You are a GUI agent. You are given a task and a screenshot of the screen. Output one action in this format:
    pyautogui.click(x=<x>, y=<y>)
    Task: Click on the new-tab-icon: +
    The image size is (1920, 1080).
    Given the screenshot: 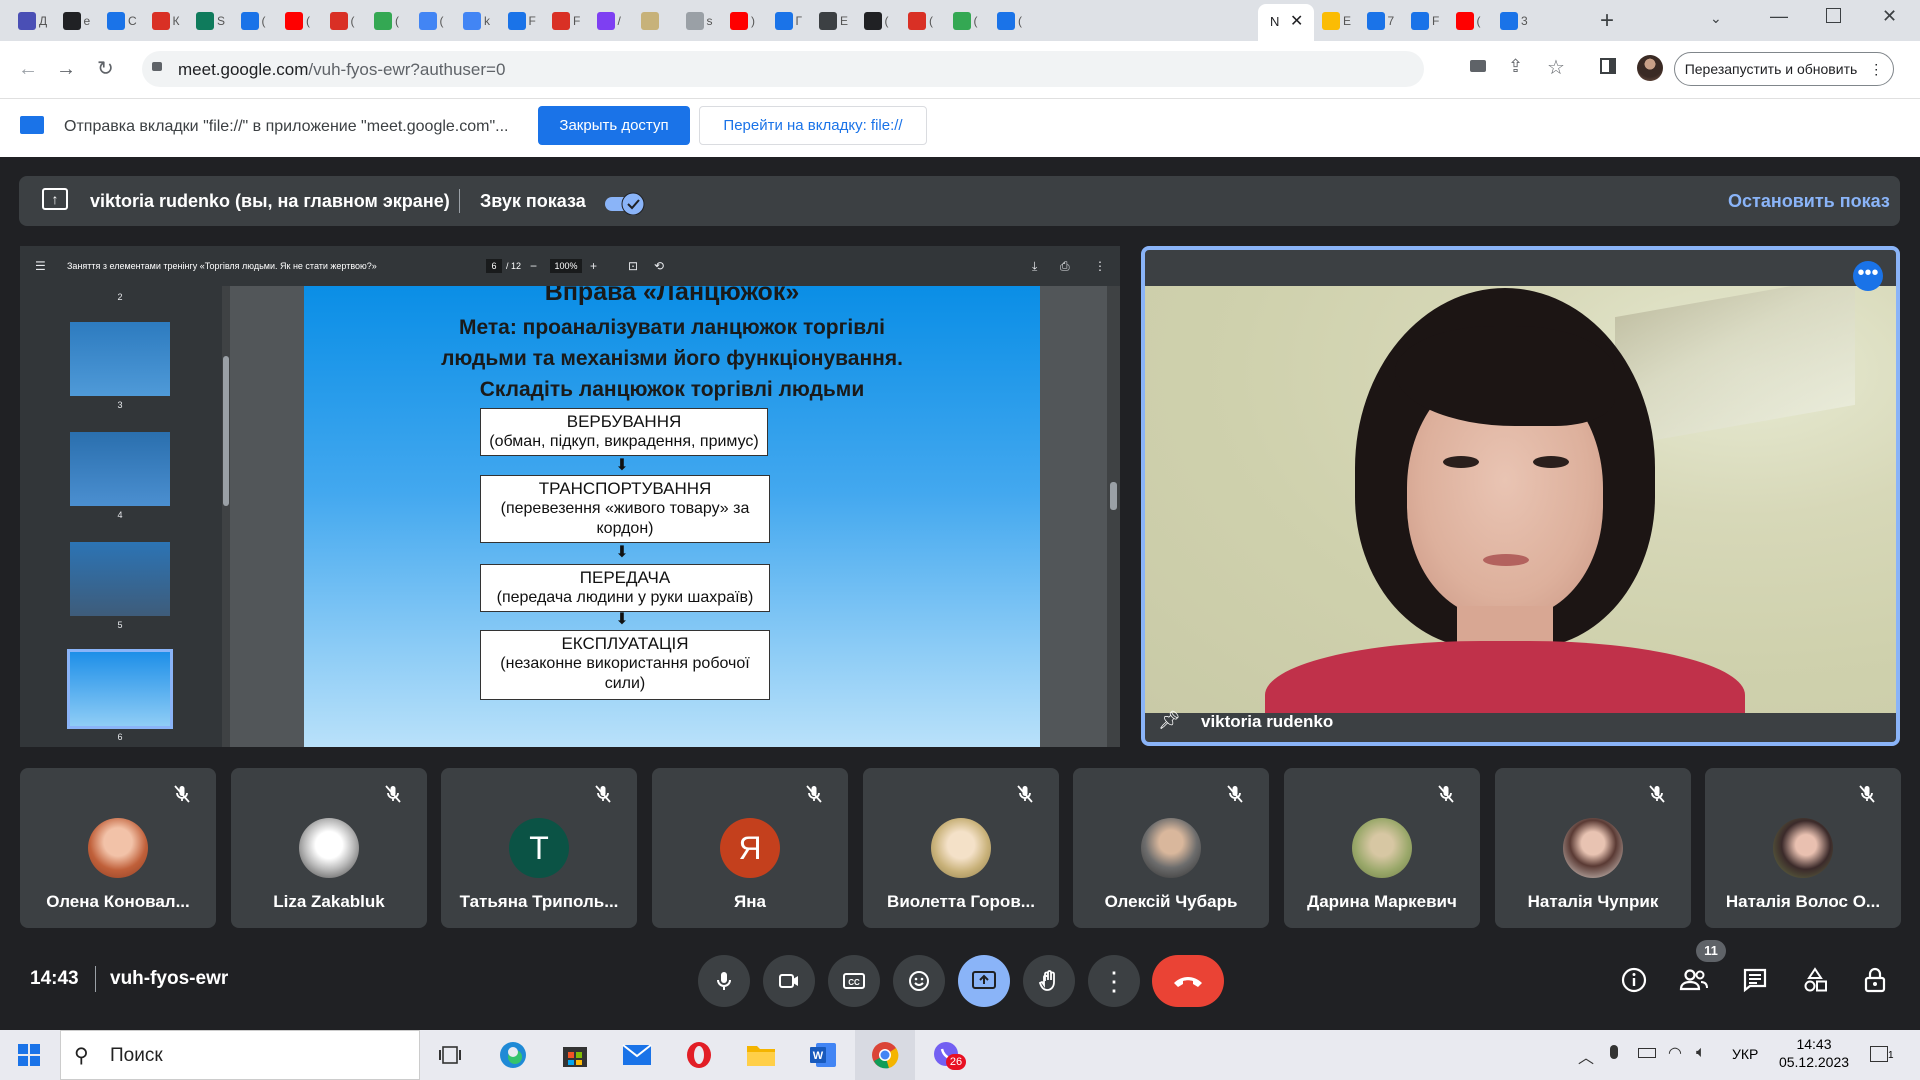 What is the action you would take?
    pyautogui.click(x=1607, y=21)
    